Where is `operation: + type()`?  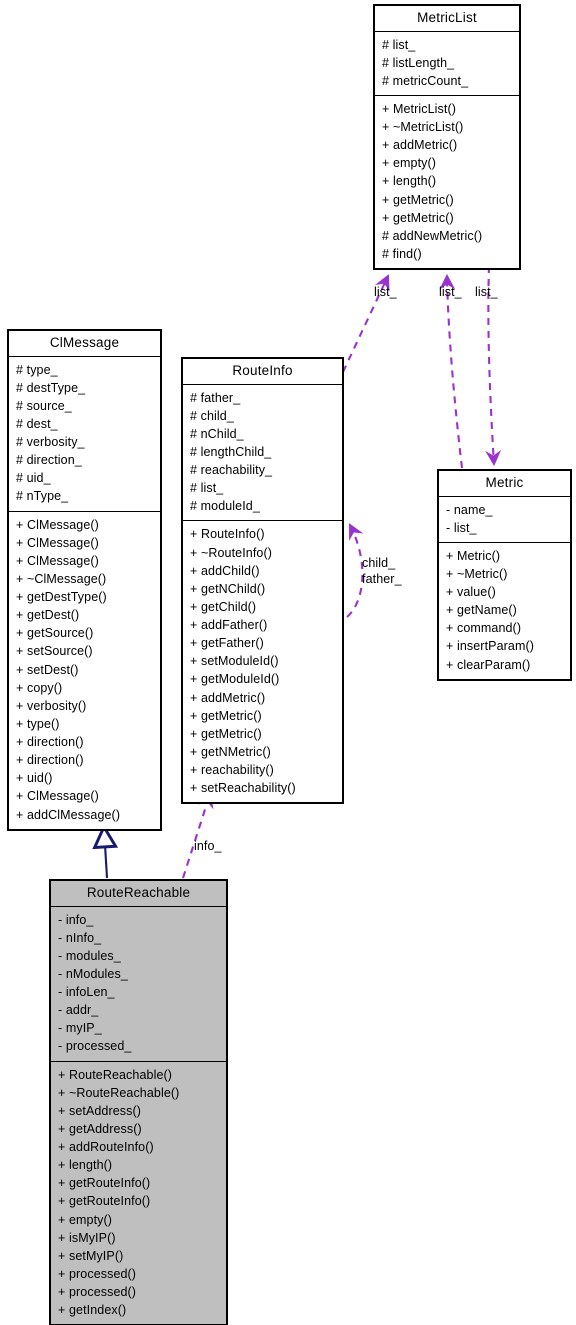
operation: + type() is located at coordinates (38, 723).